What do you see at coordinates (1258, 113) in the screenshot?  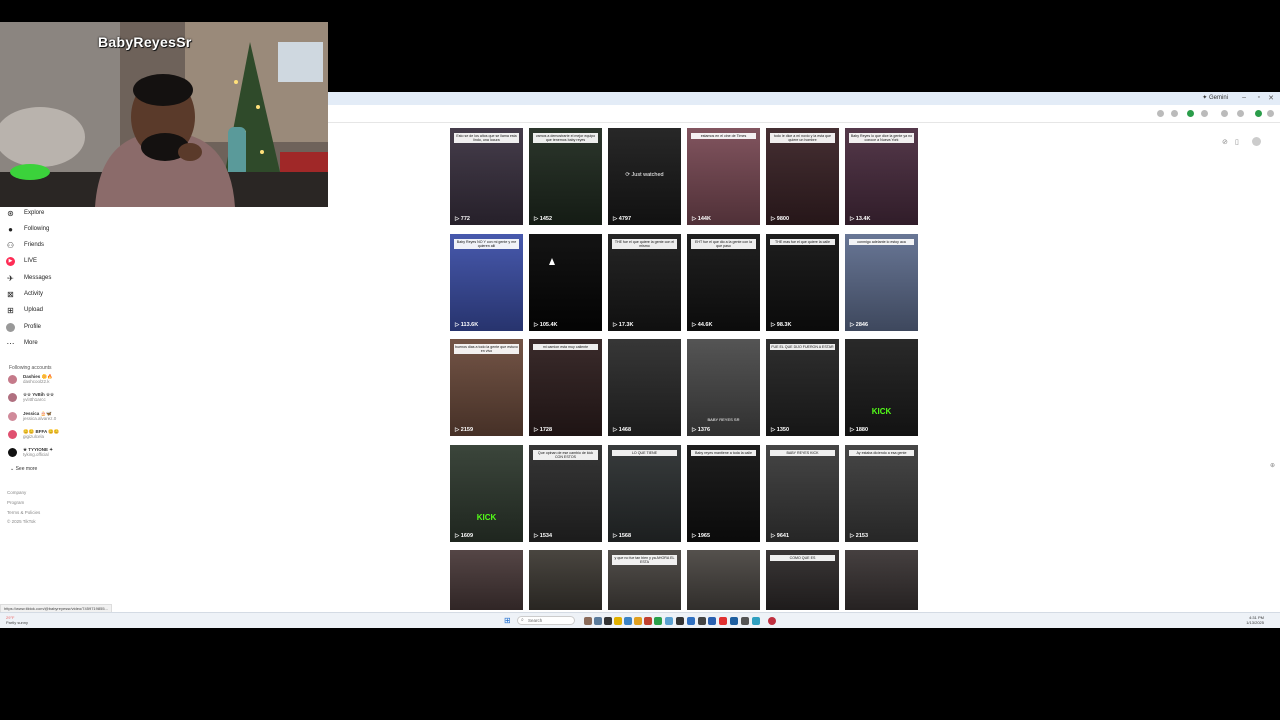 I see `profile-avatar-icon` at bounding box center [1258, 113].